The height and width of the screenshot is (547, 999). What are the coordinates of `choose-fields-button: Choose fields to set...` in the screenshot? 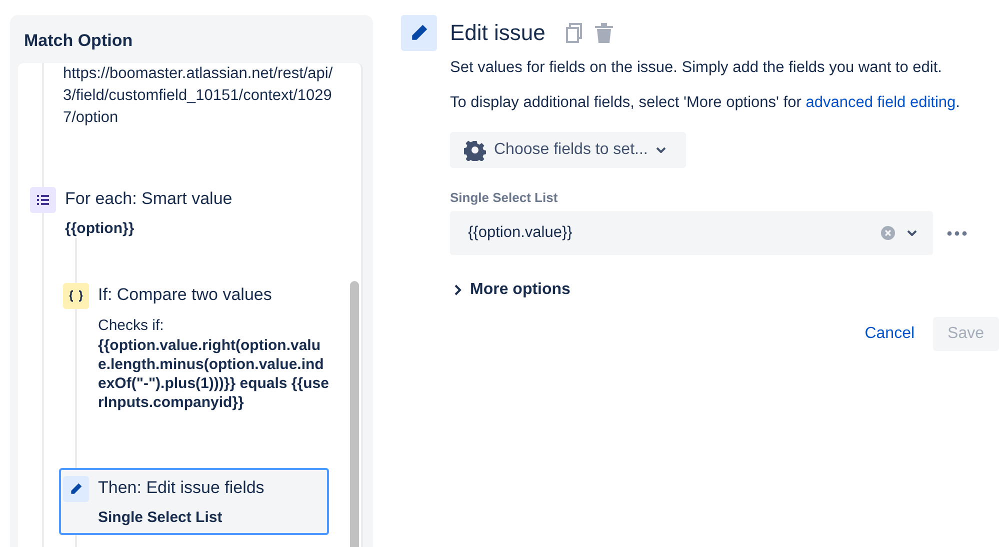 It's located at (568, 150).